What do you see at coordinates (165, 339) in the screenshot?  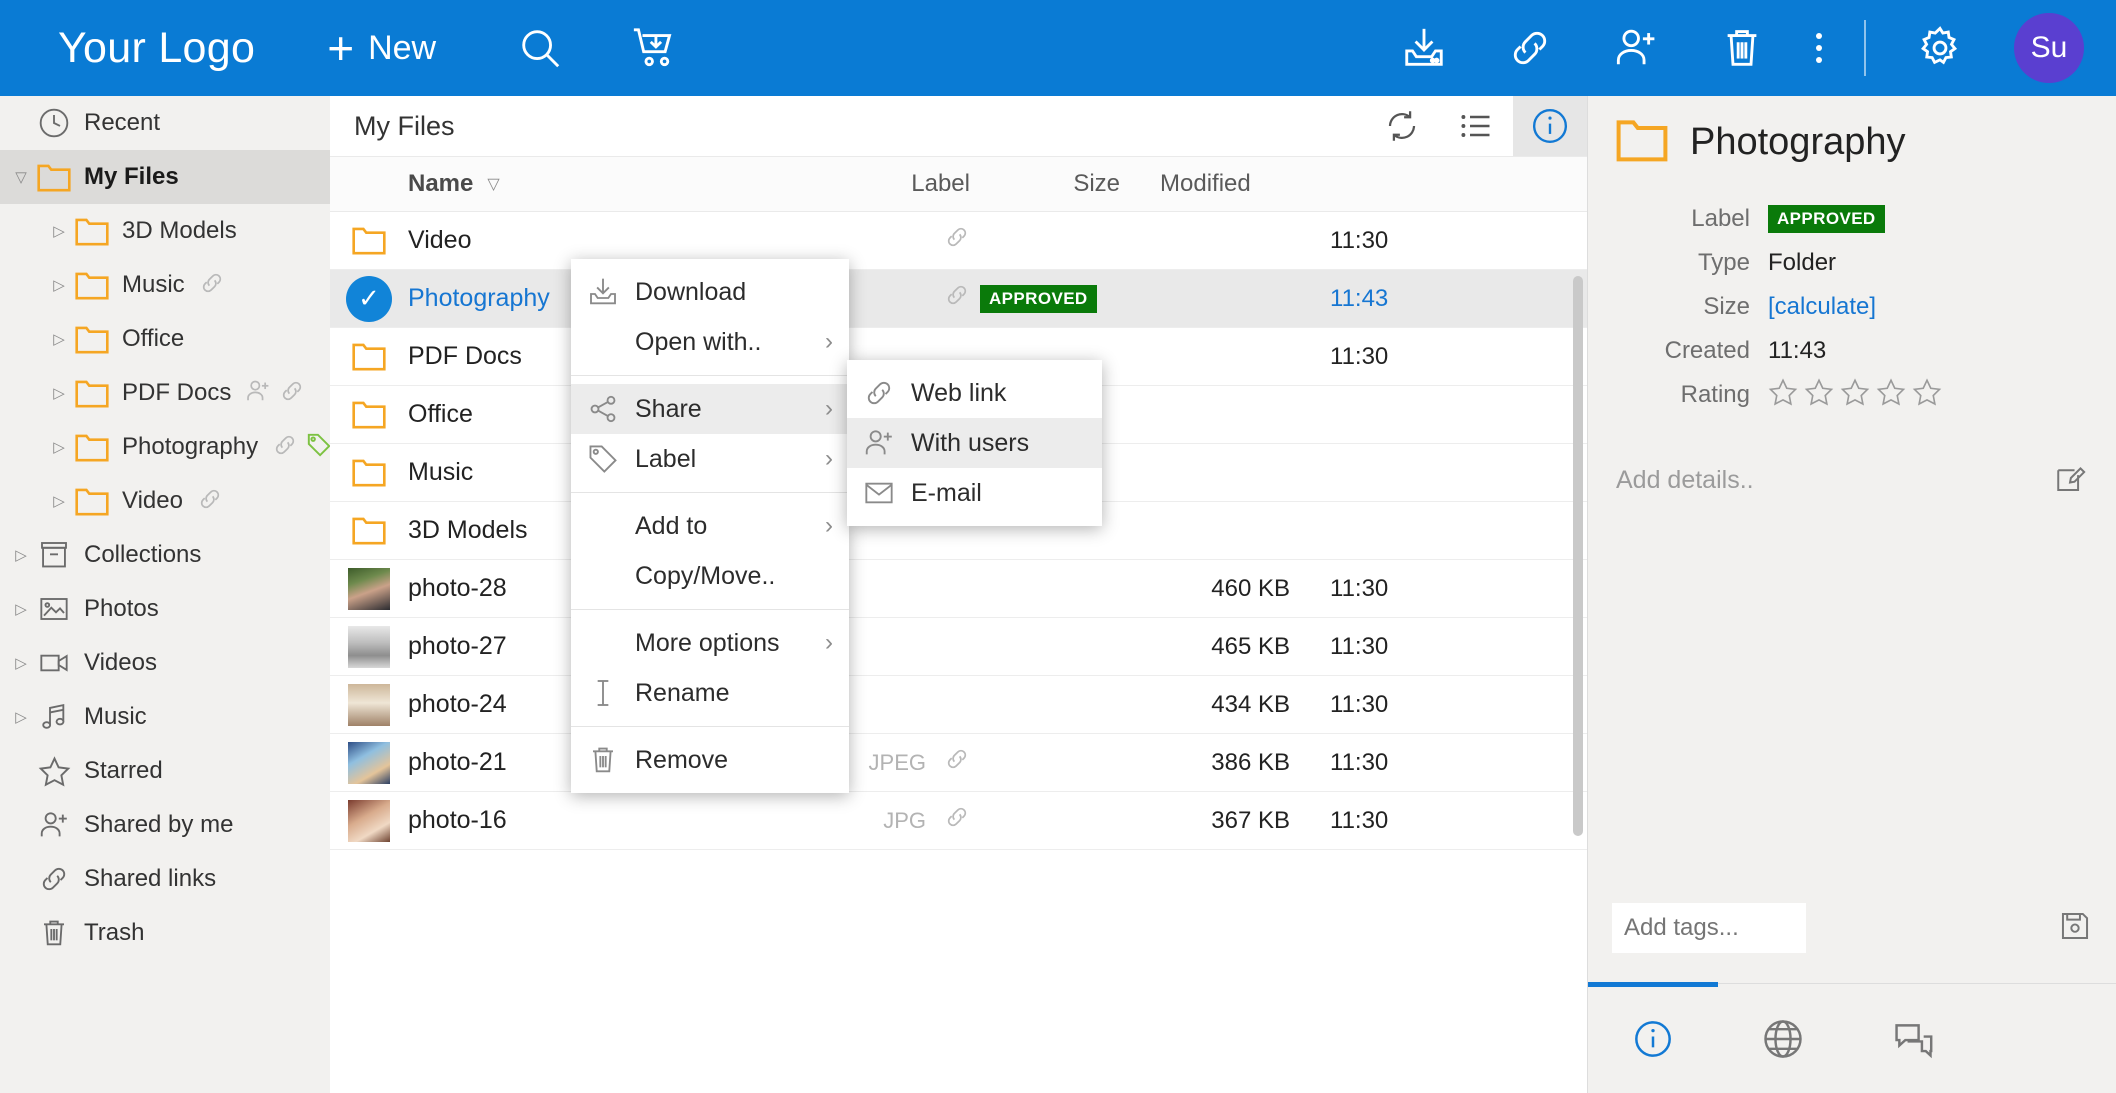 I see `sidebar-item-office: ▷ Office` at bounding box center [165, 339].